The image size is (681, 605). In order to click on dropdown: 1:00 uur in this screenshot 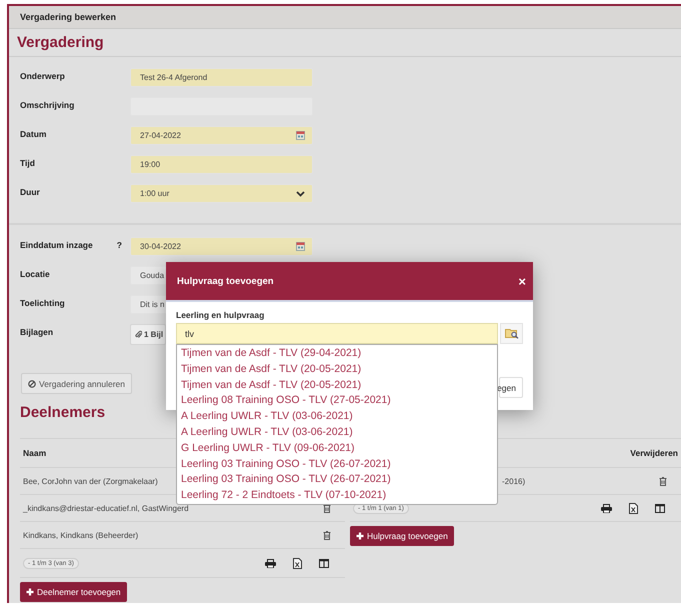, I will do `click(221, 193)`.